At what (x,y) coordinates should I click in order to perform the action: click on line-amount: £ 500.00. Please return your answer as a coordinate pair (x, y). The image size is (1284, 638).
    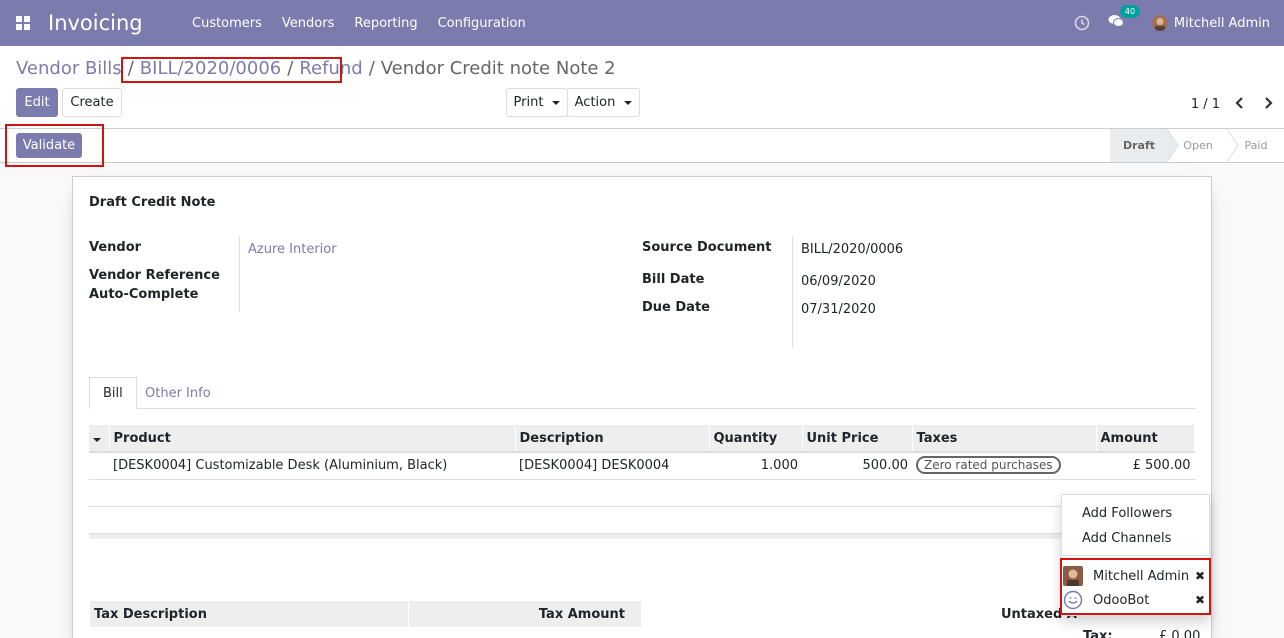
    Looking at the image, I should click on (1145, 466).